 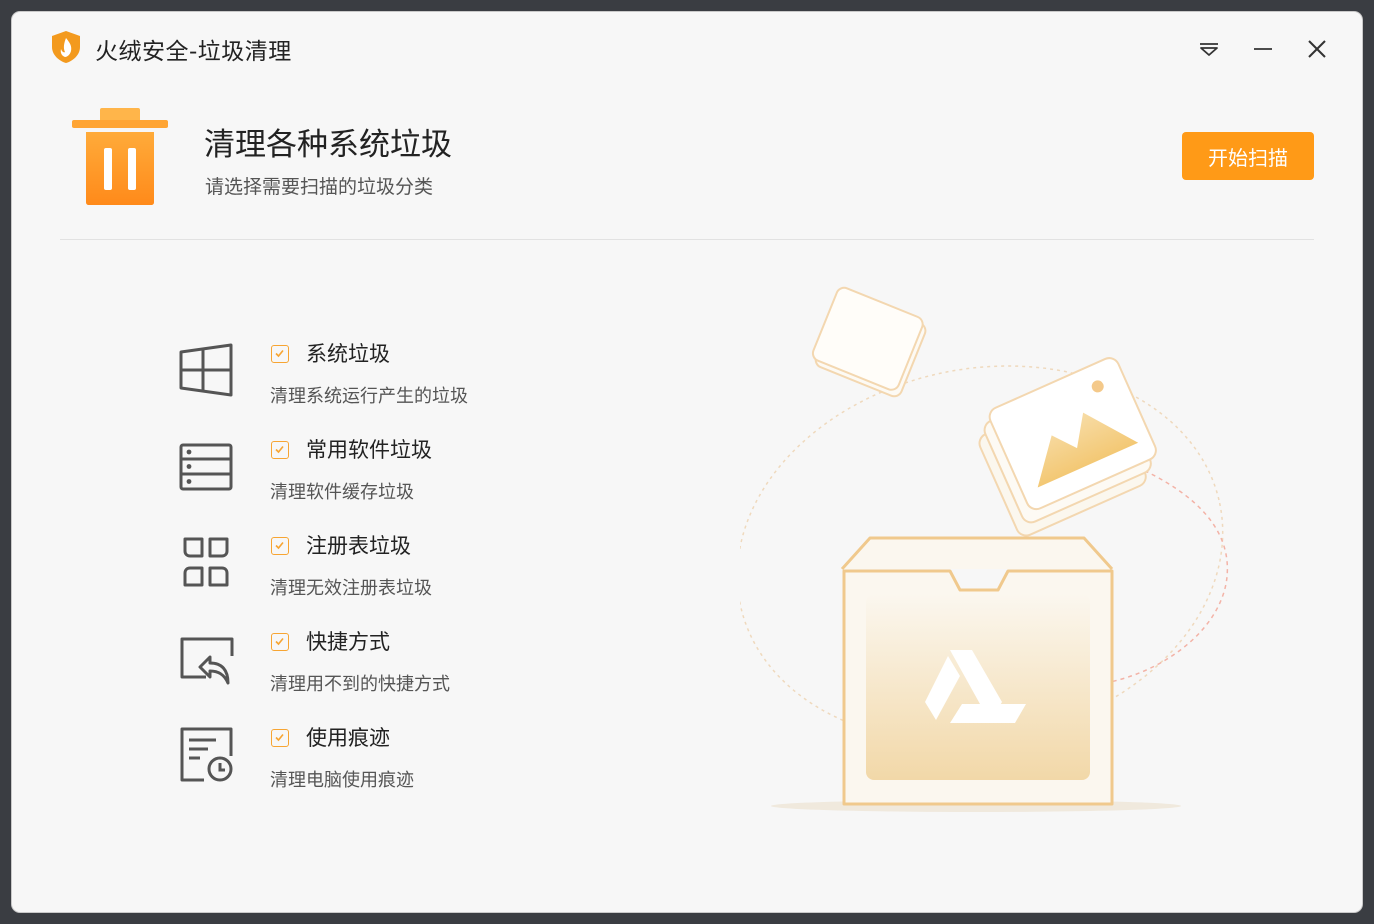 I want to click on usage-history-checkbox, so click(x=280, y=738).